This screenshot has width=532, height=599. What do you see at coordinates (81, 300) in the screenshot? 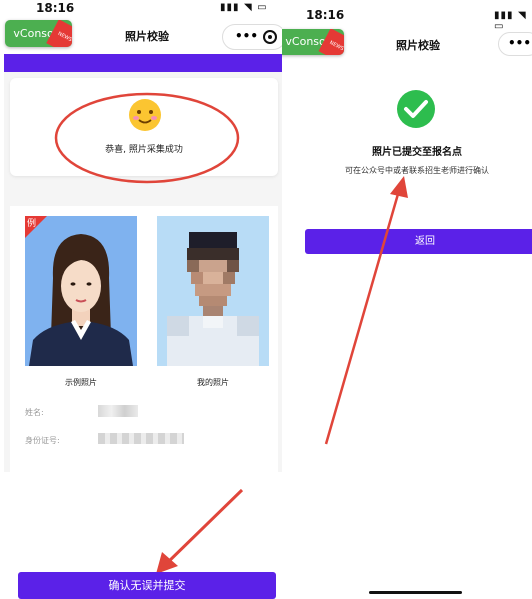
I see `sample-portrait-icon` at bounding box center [81, 300].